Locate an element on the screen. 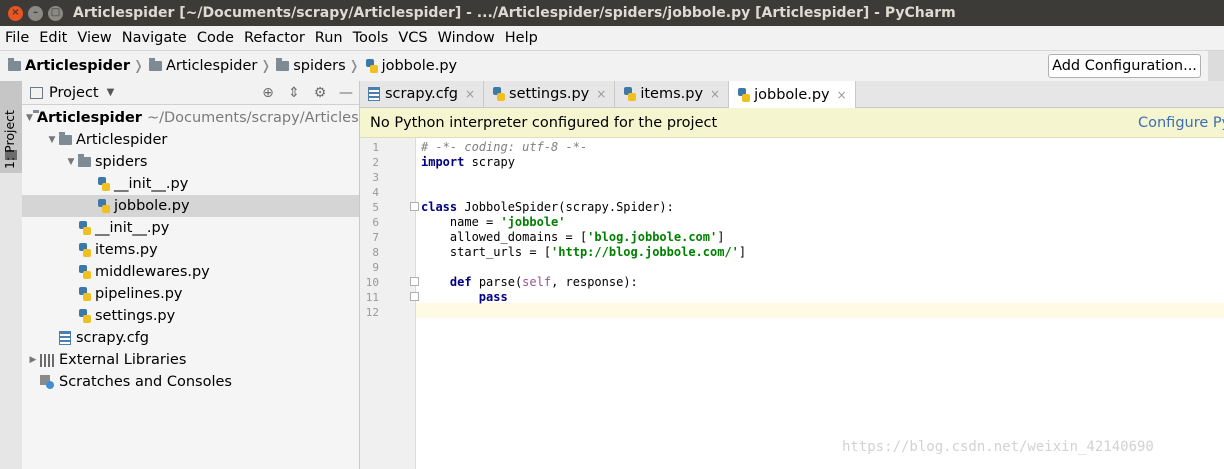 The height and width of the screenshot is (469, 1224). editor-tab-label: items.py is located at coordinates (672, 94).